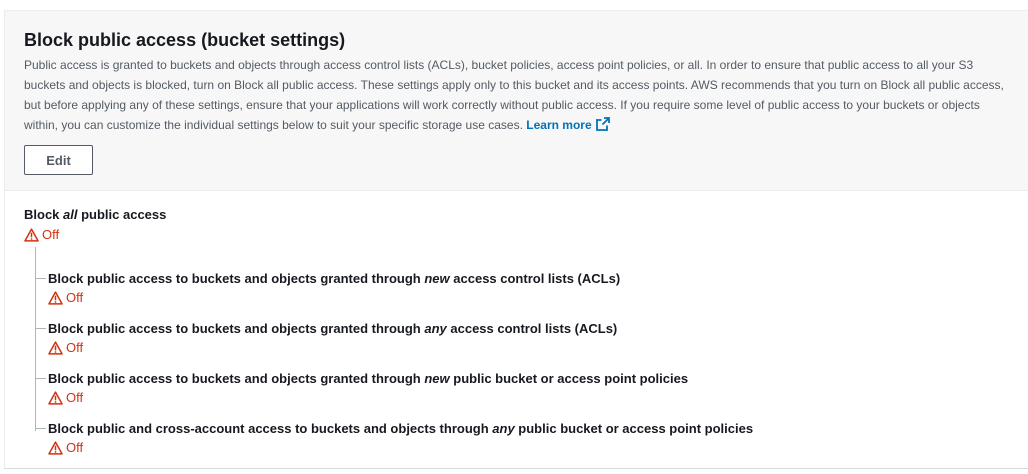 This screenshot has height=474, width=1028. What do you see at coordinates (35, 339) in the screenshot?
I see `tree-connector` at bounding box center [35, 339].